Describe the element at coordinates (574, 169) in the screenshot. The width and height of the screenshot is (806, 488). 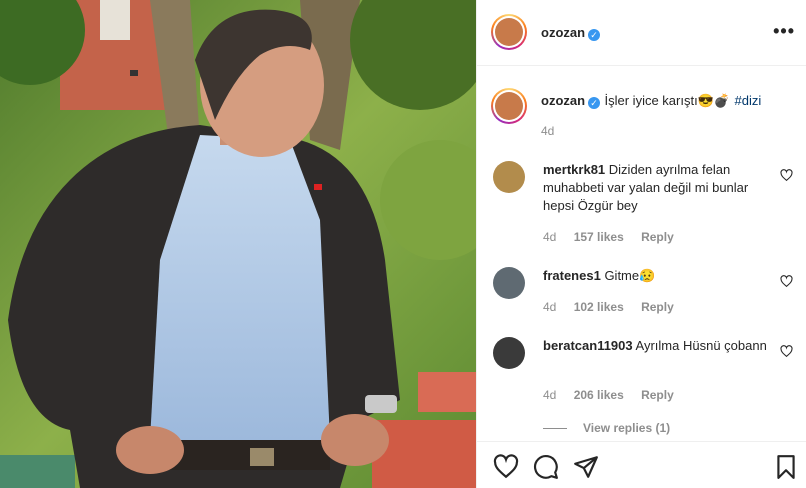
I see `comment-username: mertkrk81` at that location.